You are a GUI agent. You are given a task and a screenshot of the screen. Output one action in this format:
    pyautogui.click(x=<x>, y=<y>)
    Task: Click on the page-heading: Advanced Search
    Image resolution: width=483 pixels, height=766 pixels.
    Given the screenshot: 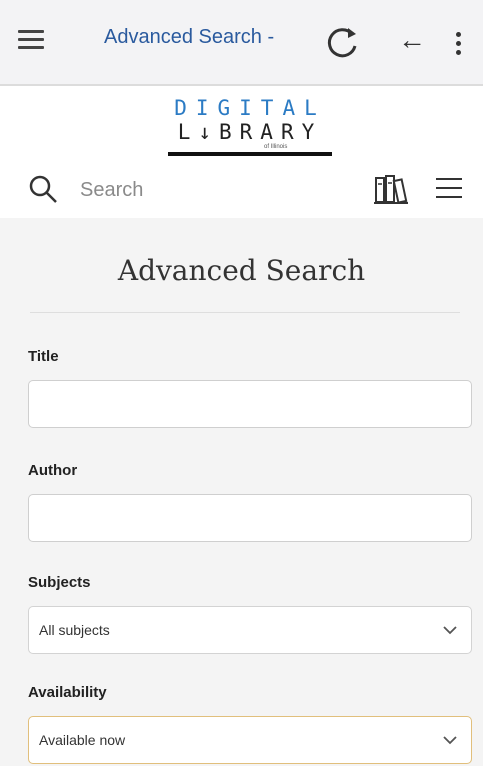 What is the action you would take?
    pyautogui.click(x=241, y=270)
    